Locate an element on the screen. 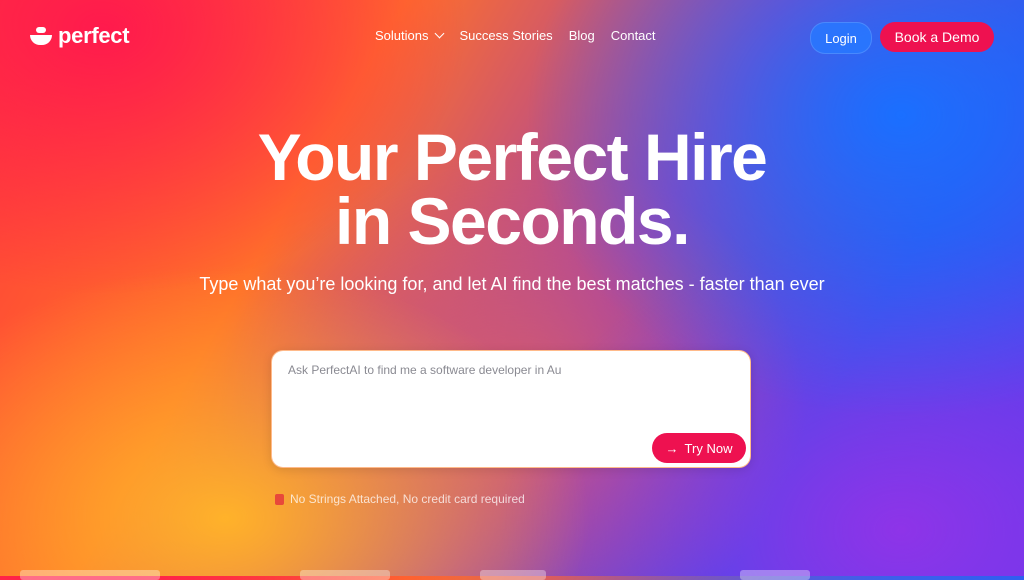 This screenshot has width=1024, height=580. nav-item-solutions: Solutions is located at coordinates (410, 35).